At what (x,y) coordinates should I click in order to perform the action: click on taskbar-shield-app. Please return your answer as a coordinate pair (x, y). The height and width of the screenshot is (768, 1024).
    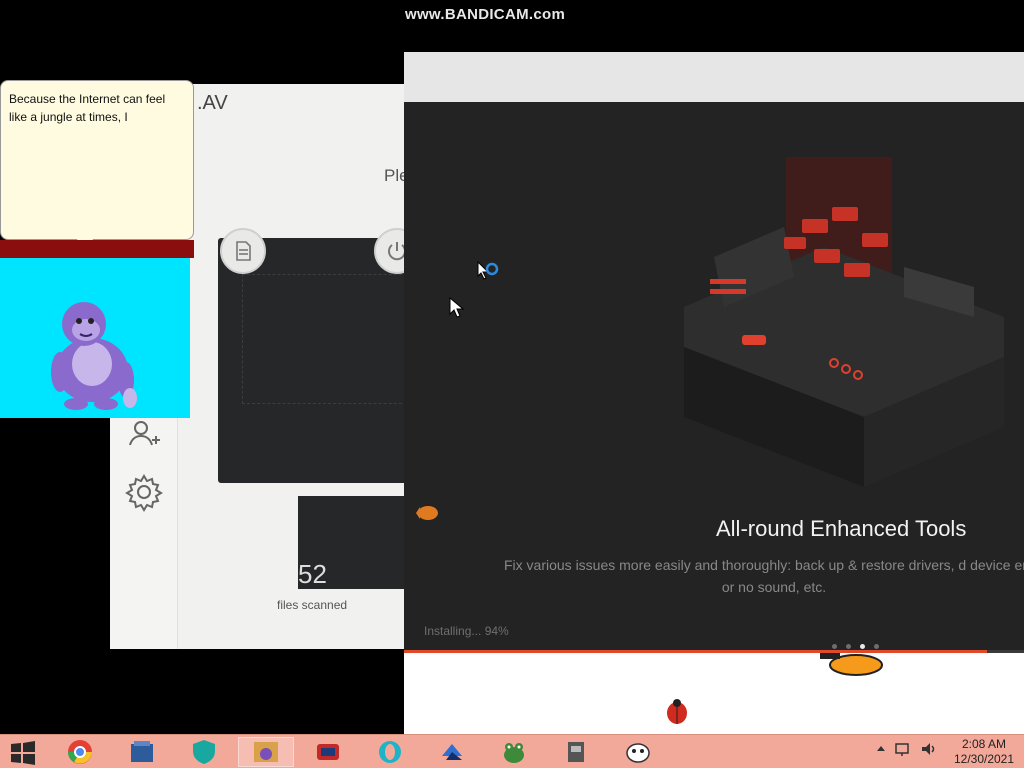
    Looking at the image, I should click on (204, 752).